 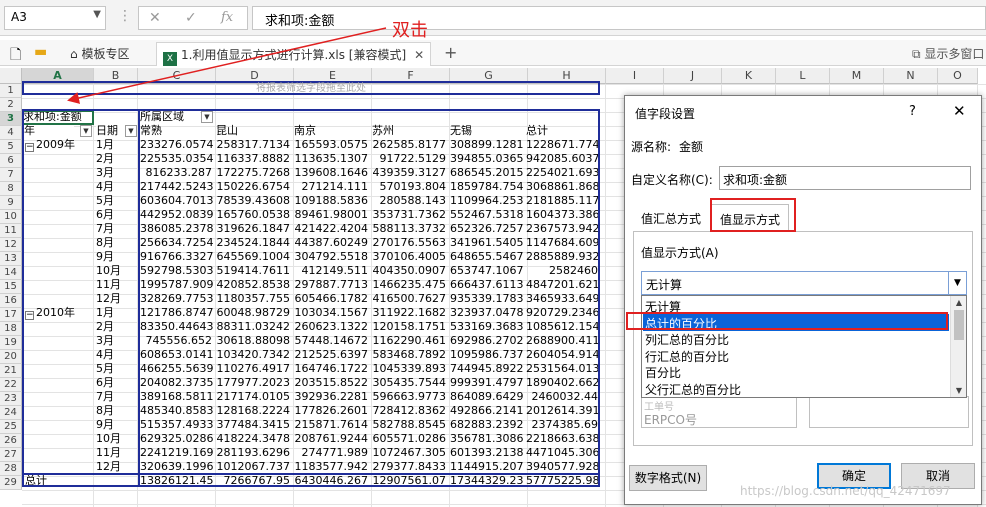 I want to click on tab-template: ⌂ 模板专区, so click(x=99, y=54).